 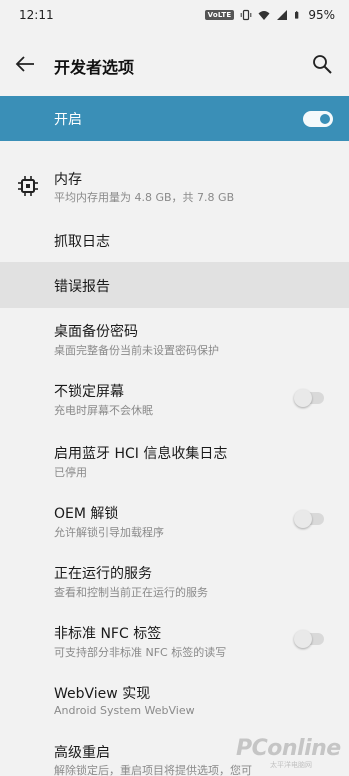 What do you see at coordinates (174, 520) in the screenshot?
I see `setting-oem-unlock: OEM 解锁 允许解锁引导加载程序` at bounding box center [174, 520].